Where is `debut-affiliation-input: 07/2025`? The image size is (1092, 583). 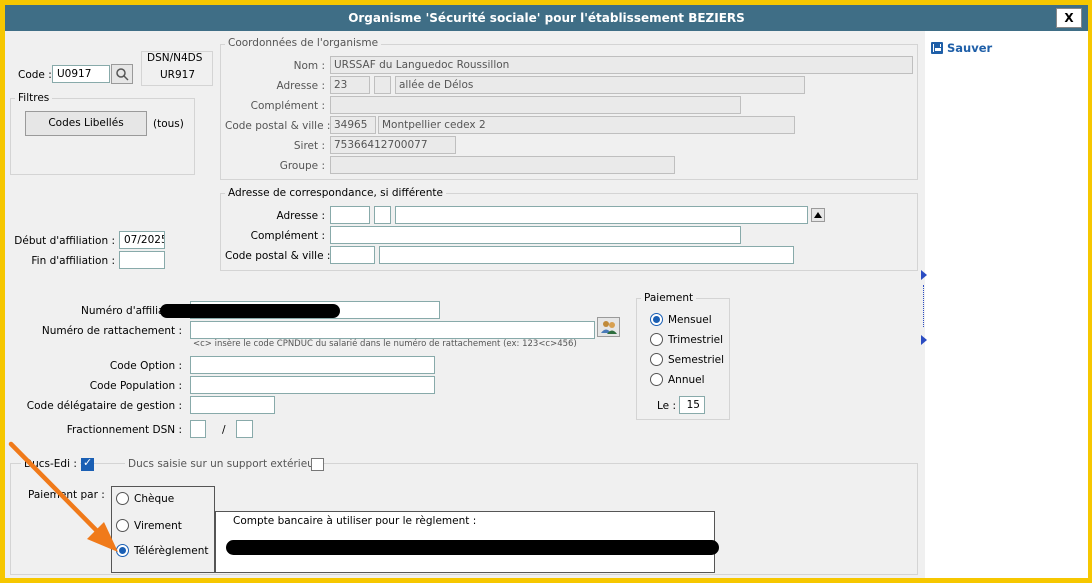 debut-affiliation-input: 07/2025 is located at coordinates (142, 240).